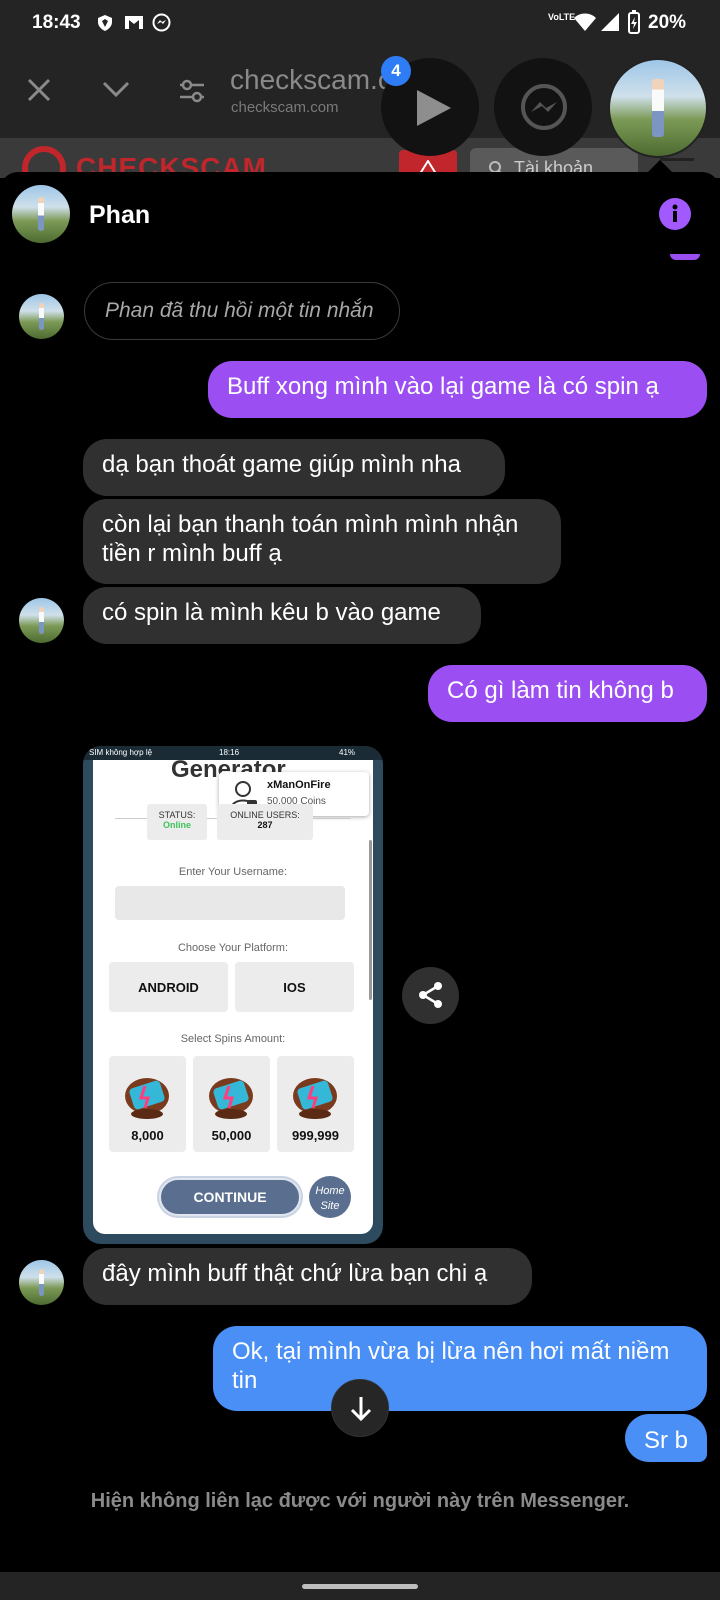  Describe the element at coordinates (457, 389) in the screenshot. I see `message-bubble-outgoing: Buff xong mình vào lại game là có spin ạ` at that location.